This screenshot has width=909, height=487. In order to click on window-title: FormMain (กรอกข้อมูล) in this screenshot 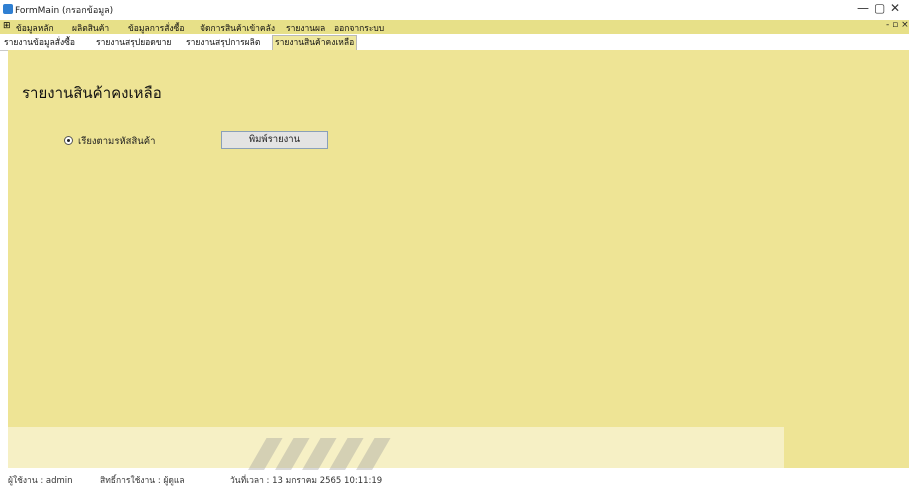, I will do `click(64, 11)`.